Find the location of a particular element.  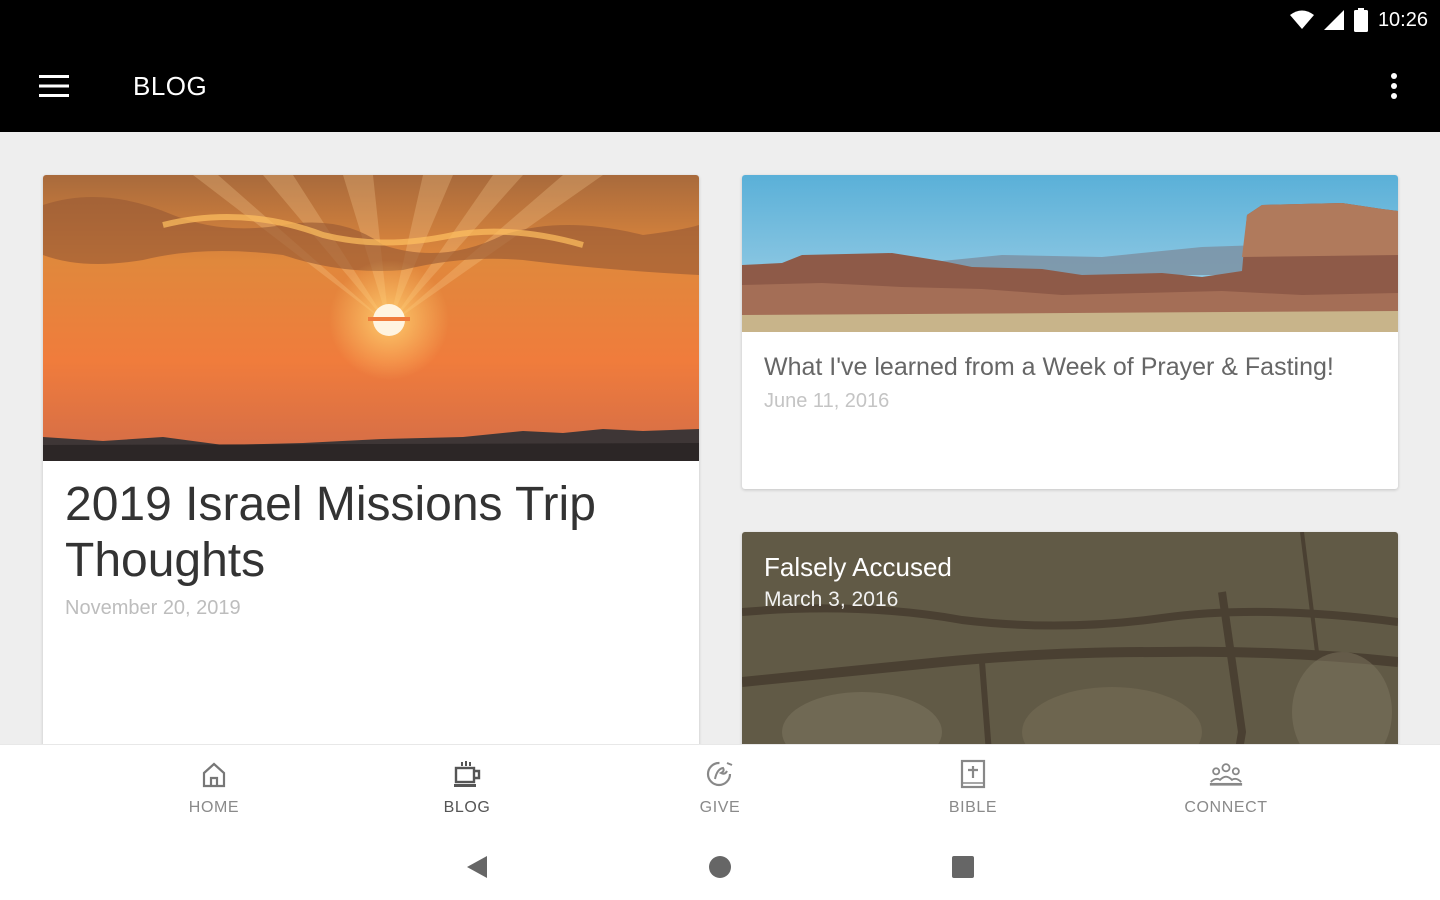

system-home-button is located at coordinates (720, 867).